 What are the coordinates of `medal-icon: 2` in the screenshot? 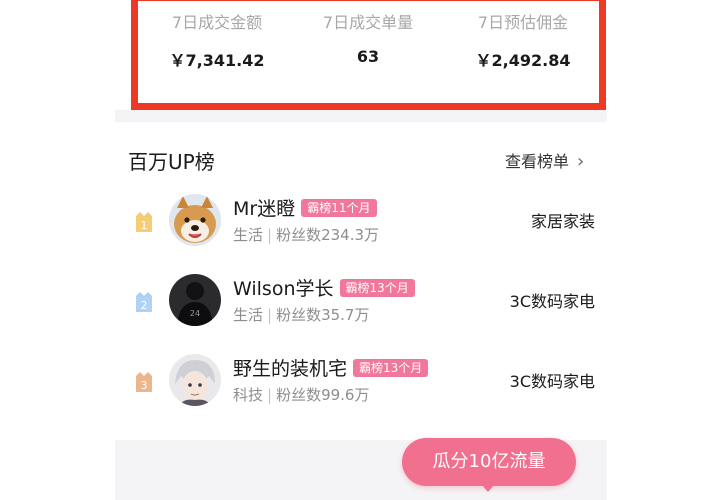 It's located at (144, 302).